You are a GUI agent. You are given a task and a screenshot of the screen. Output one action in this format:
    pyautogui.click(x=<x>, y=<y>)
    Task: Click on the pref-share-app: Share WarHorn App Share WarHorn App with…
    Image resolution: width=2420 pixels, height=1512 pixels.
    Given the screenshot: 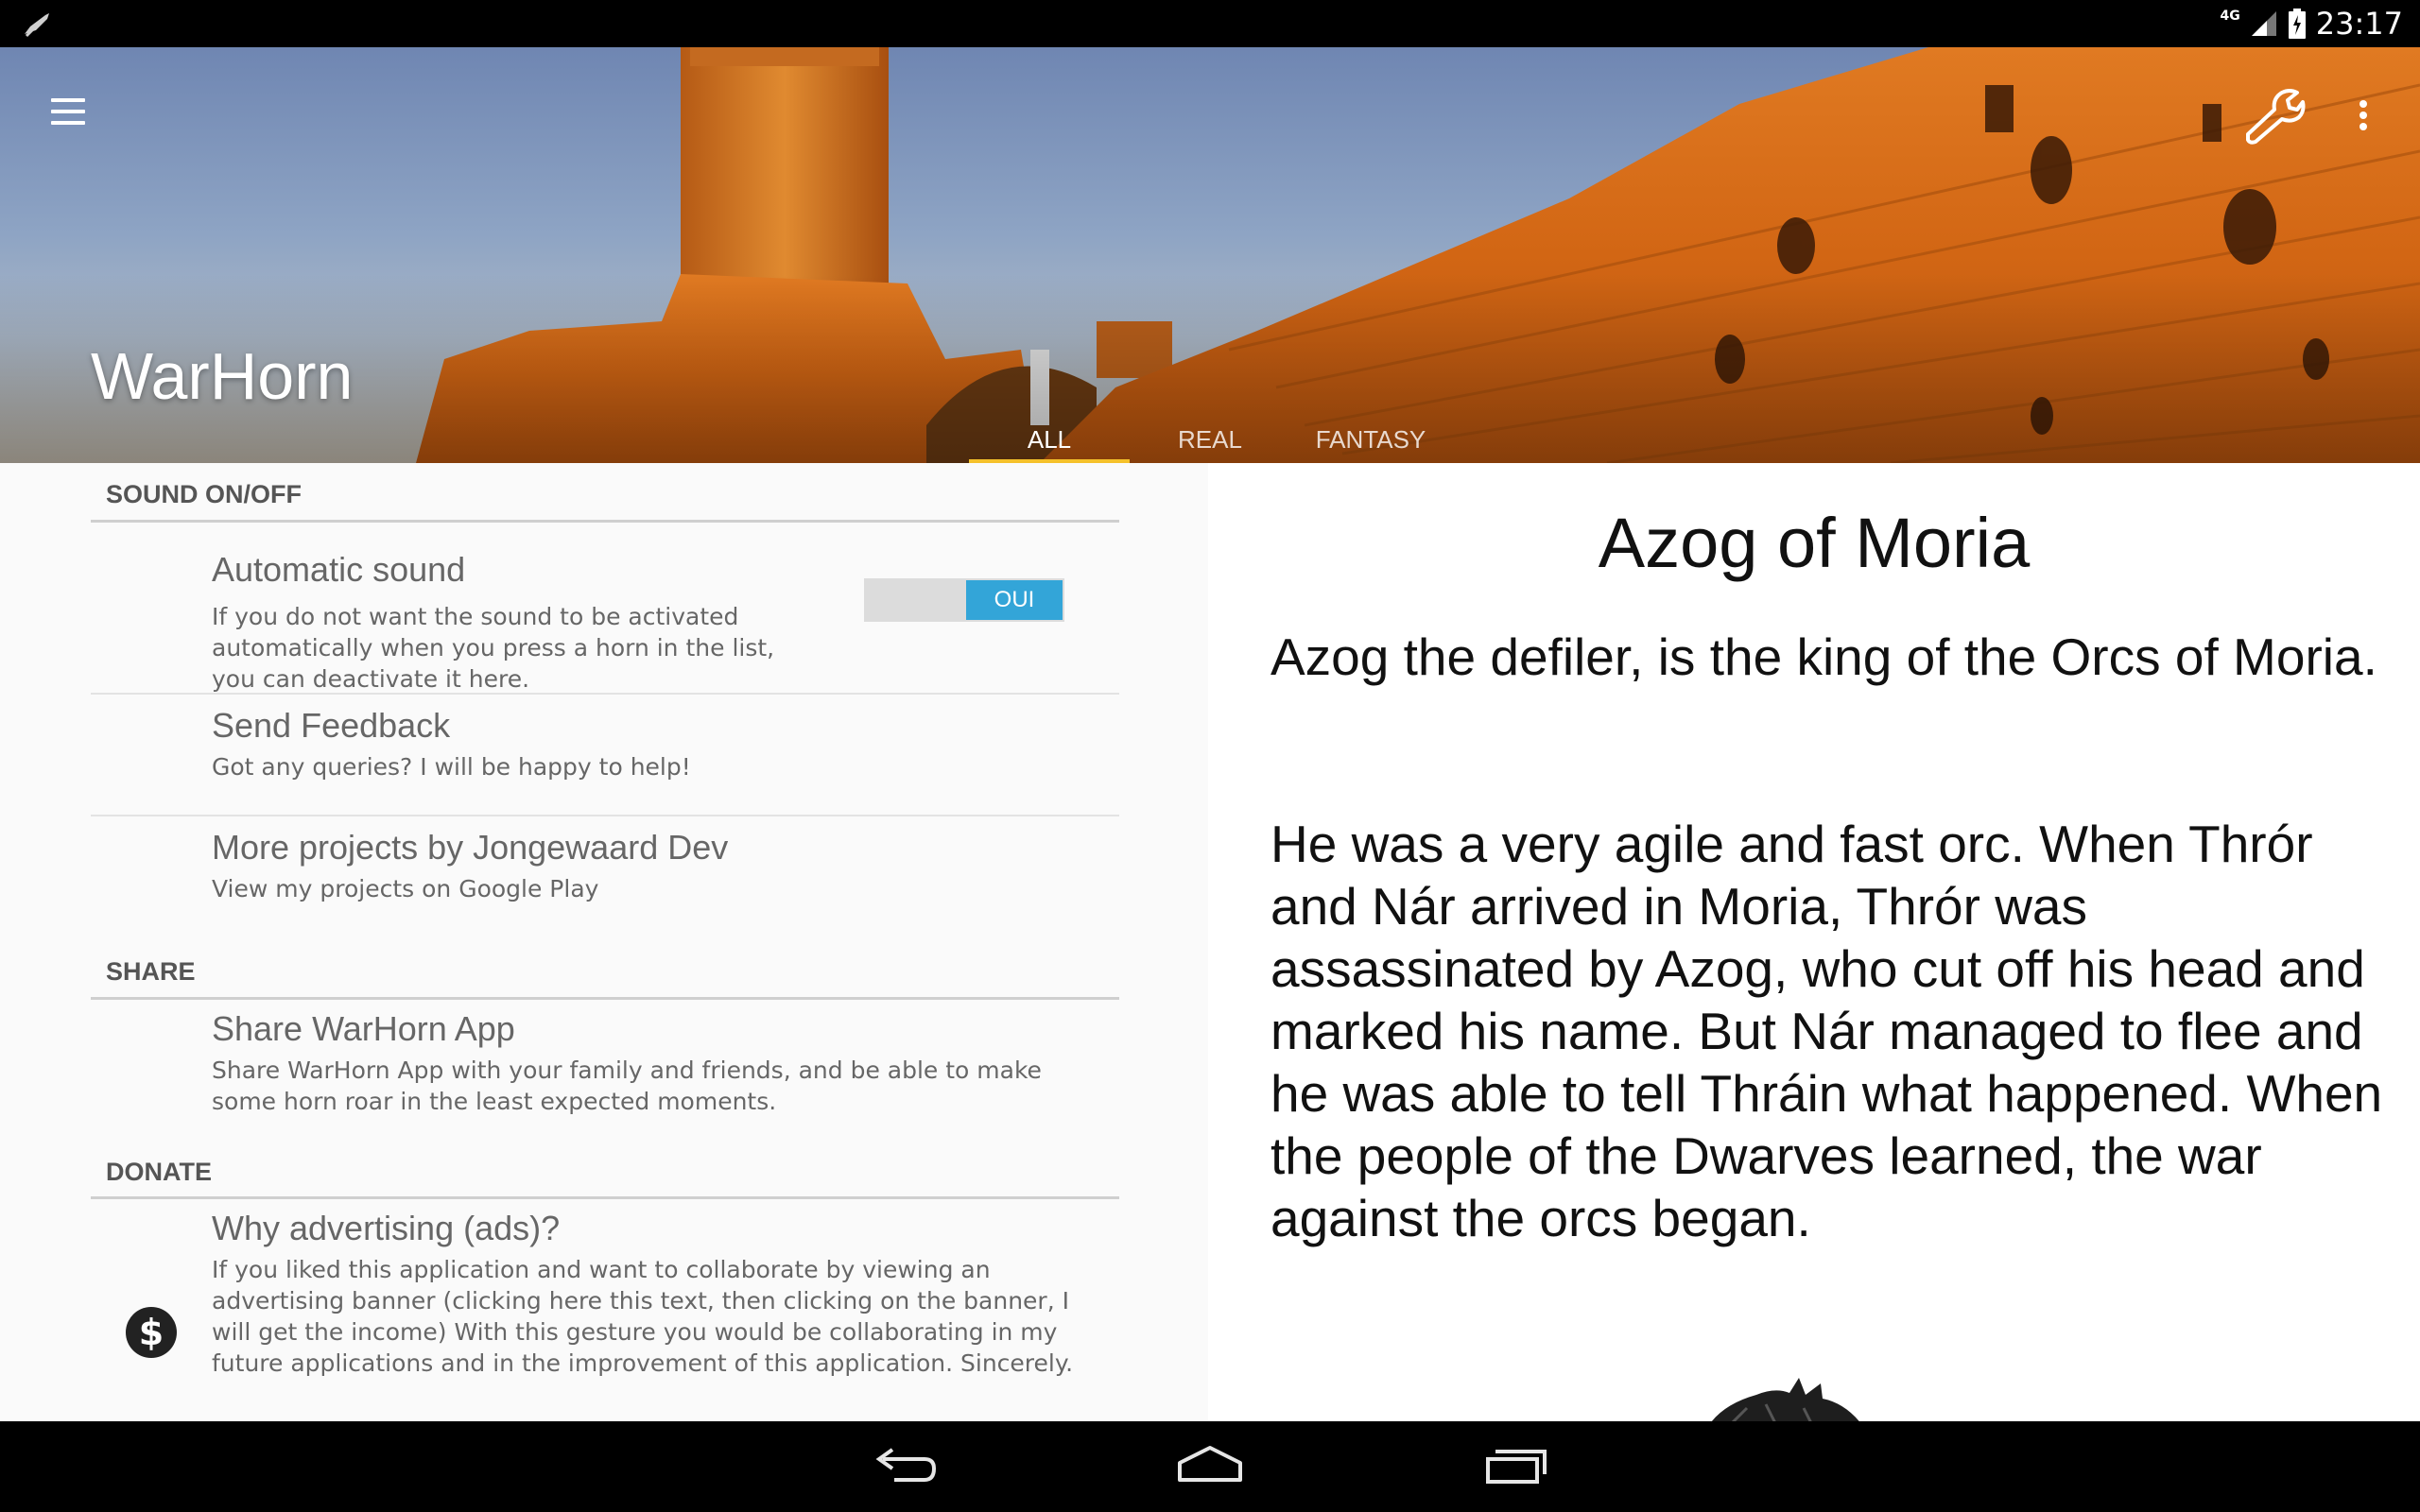 What is the action you would take?
    pyautogui.click(x=605, y=1061)
    